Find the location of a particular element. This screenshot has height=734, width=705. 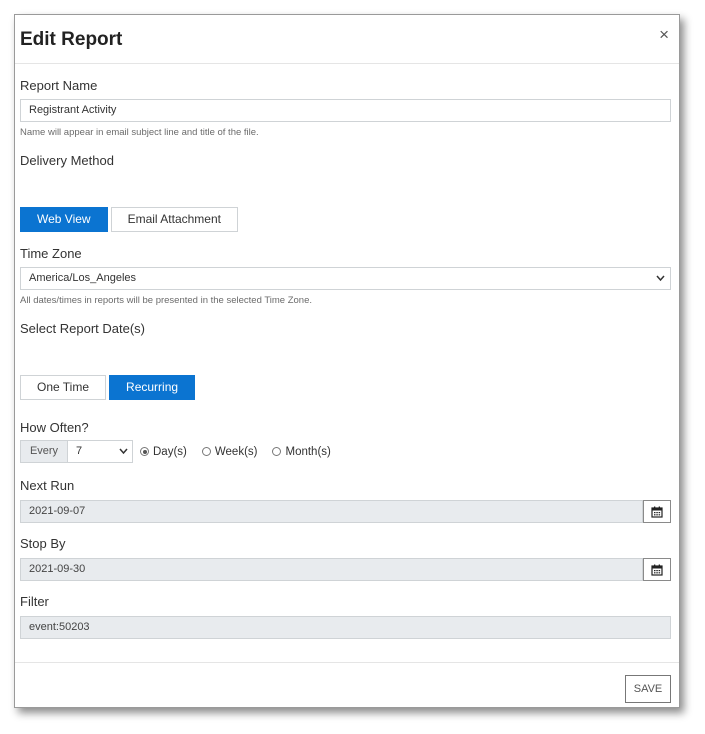

stop-by-input: 2021-09-30 is located at coordinates (331, 569).